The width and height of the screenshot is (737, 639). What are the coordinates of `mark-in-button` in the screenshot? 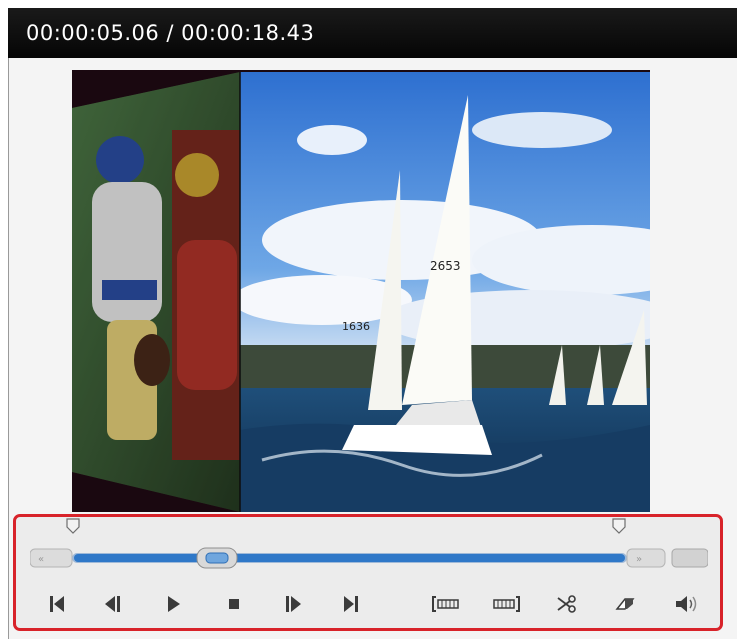 It's located at (447, 604).